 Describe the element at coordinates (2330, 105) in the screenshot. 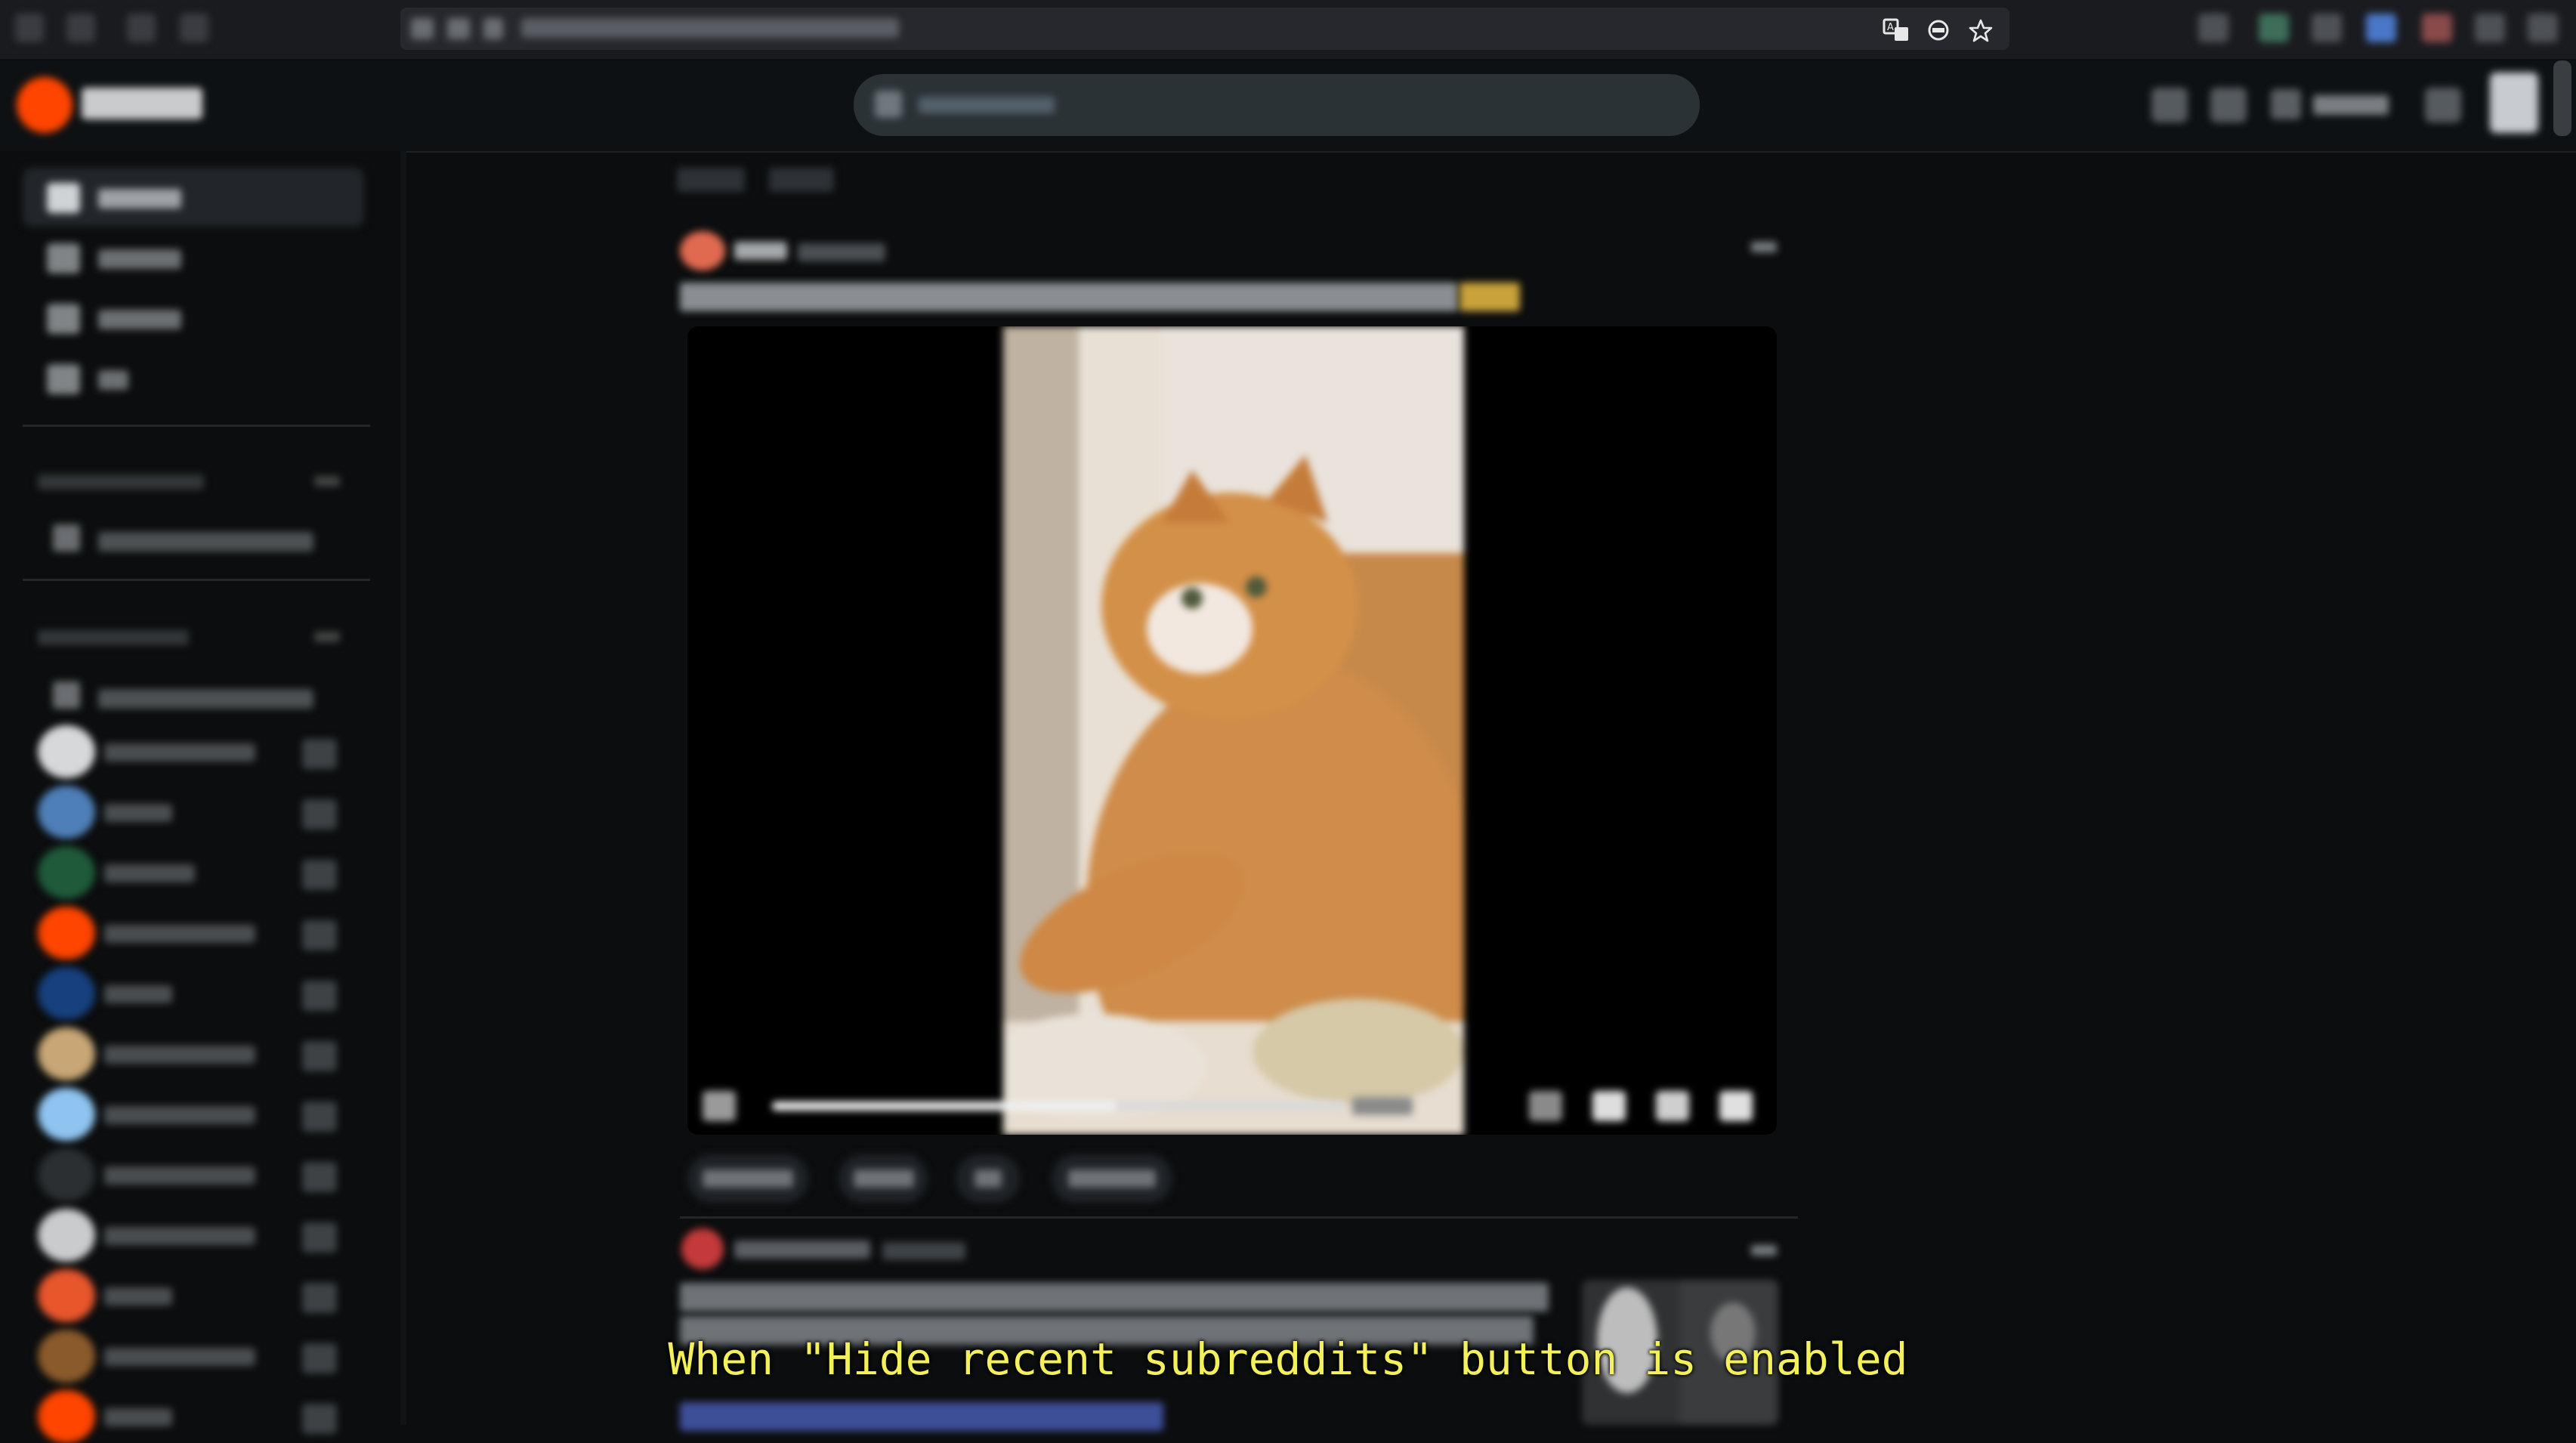

I see `create-post-button` at that location.